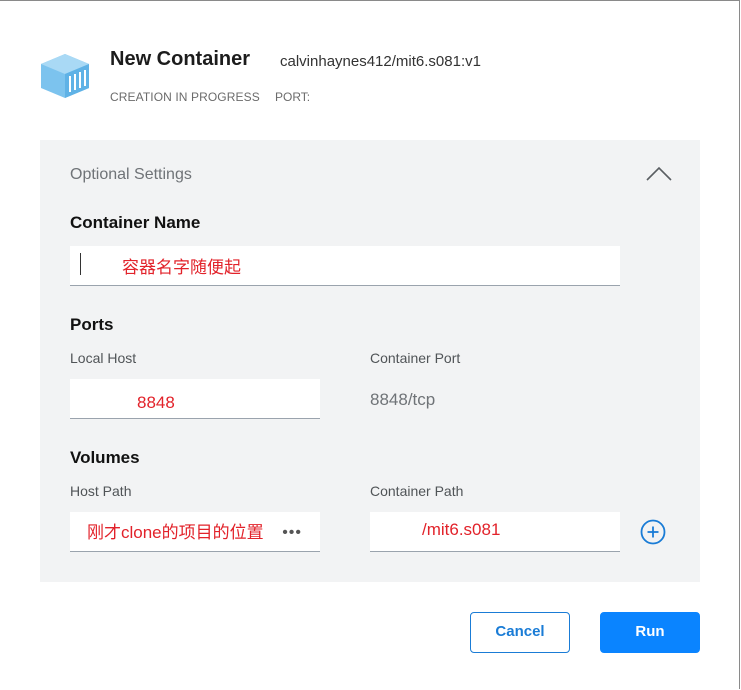 The height and width of the screenshot is (690, 741). Describe the element at coordinates (131, 175) in the screenshot. I see `optional-settings-title: Optional Settings` at that location.